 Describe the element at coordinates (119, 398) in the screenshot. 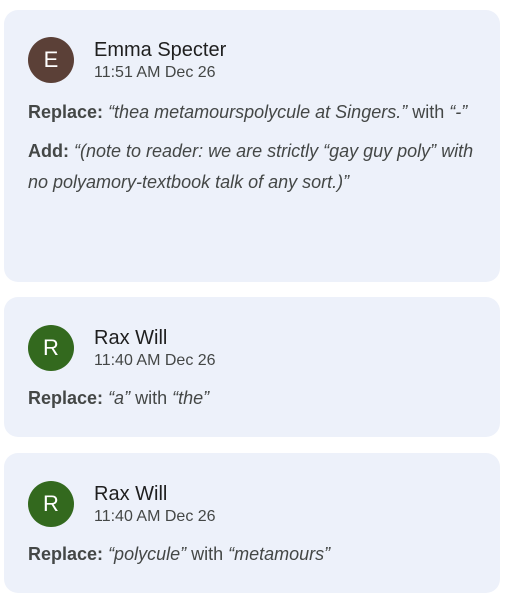

I see `replace-from: “a”` at that location.